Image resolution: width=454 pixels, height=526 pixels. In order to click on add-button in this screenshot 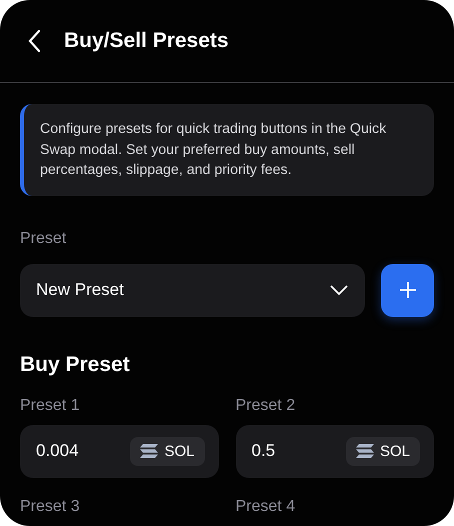, I will do `click(407, 290)`.